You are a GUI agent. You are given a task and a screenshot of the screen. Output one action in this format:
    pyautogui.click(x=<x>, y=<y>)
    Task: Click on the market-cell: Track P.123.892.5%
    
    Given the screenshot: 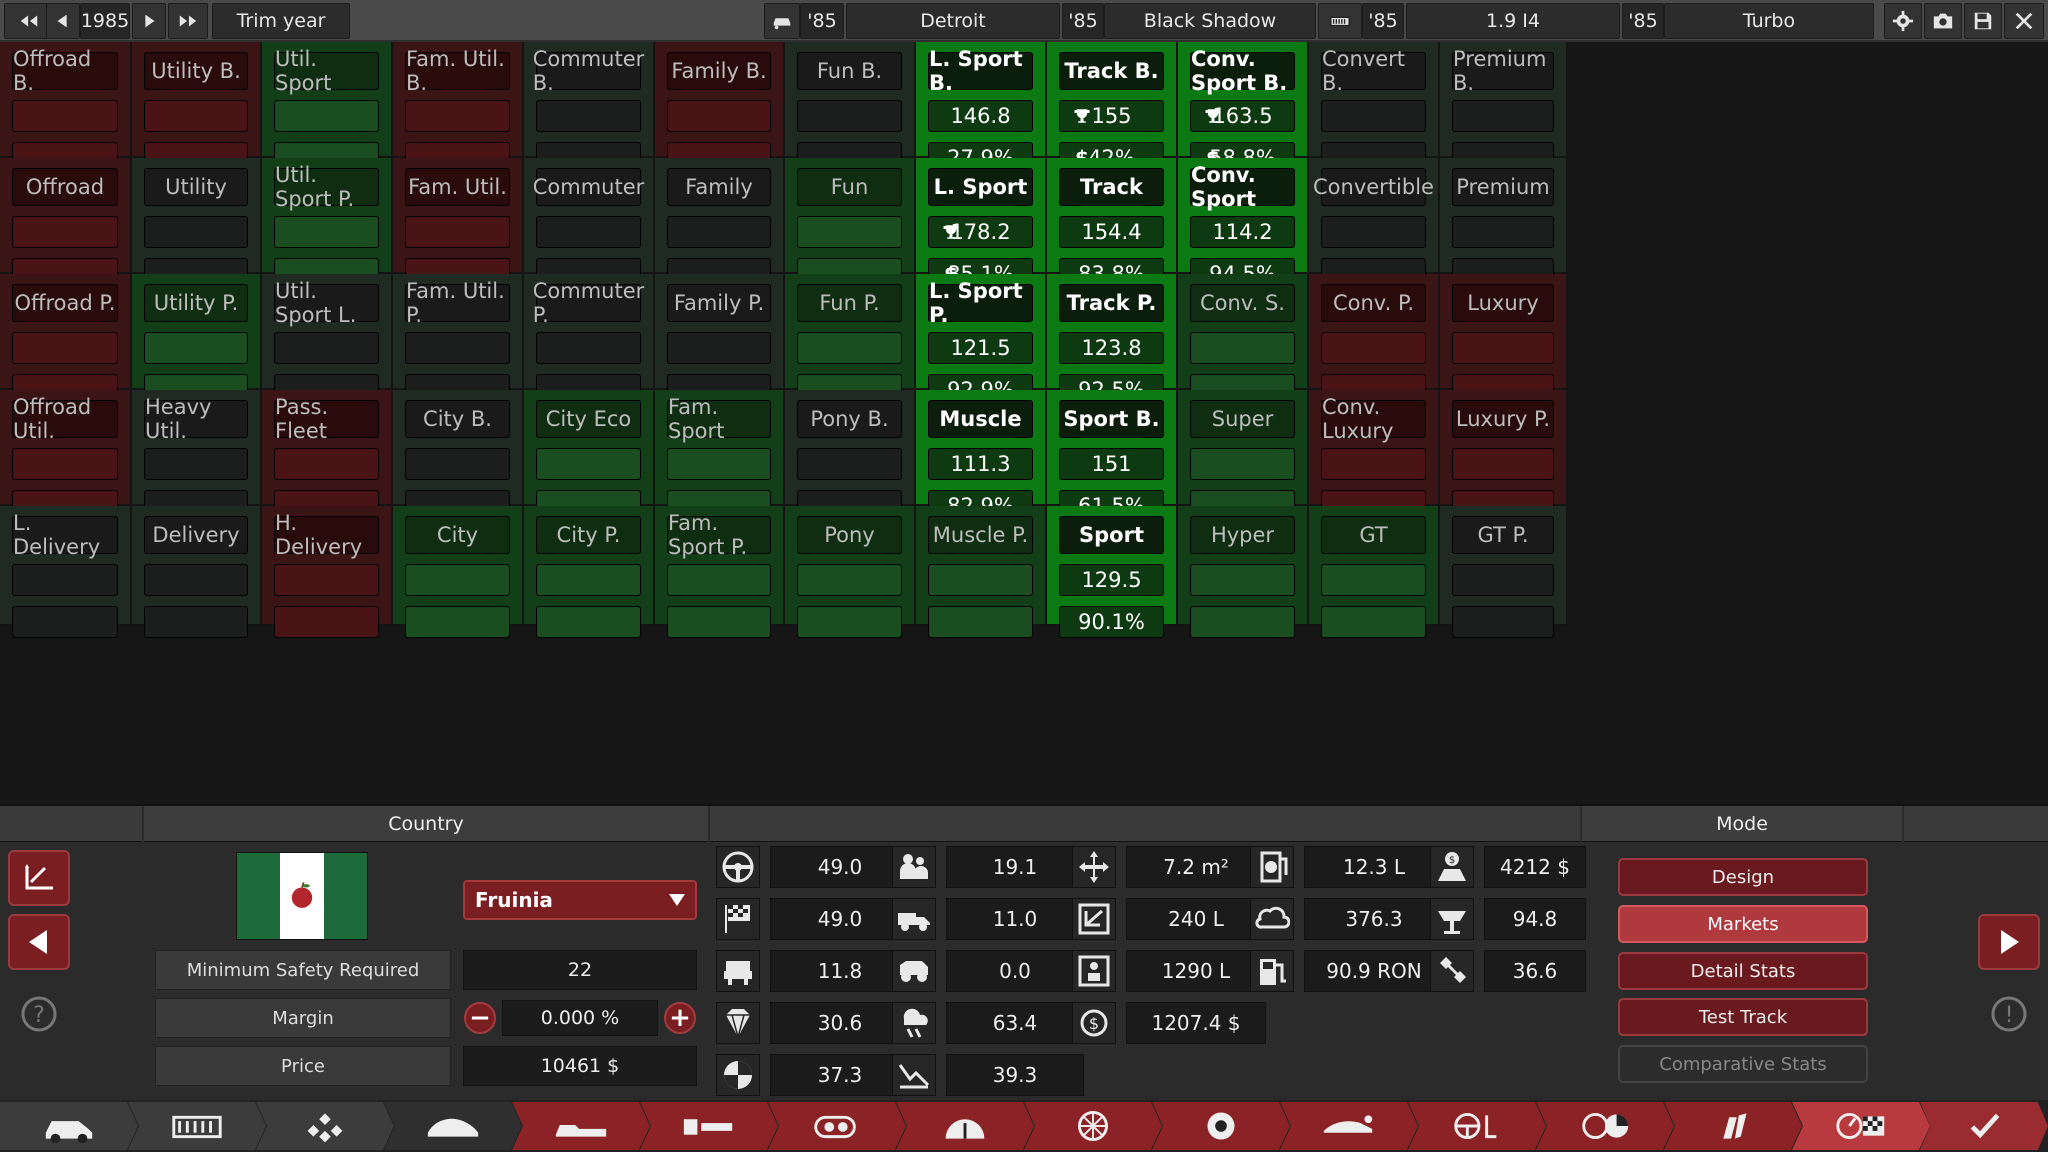 What is the action you would take?
    pyautogui.click(x=1112, y=340)
    